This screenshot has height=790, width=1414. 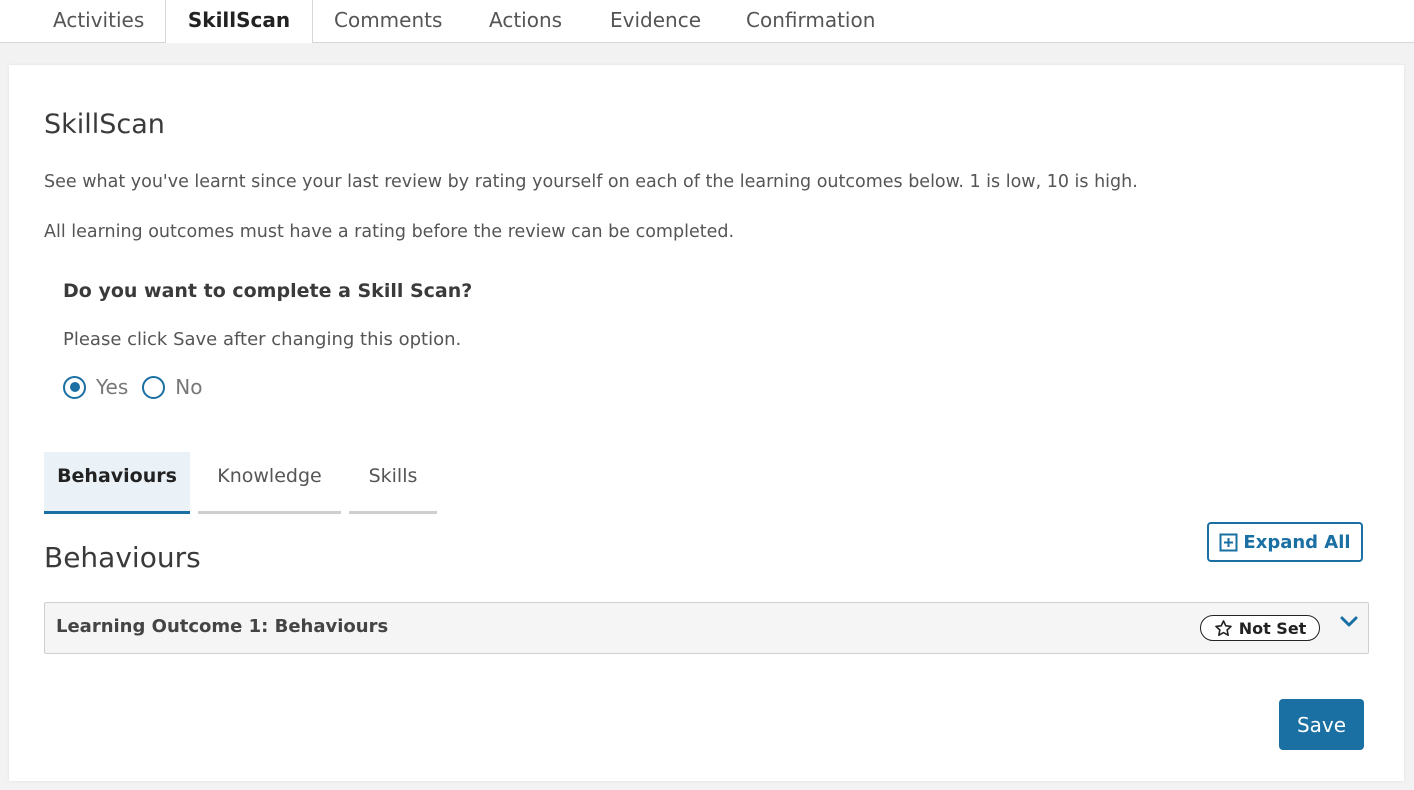 What do you see at coordinates (222, 626) in the screenshot?
I see `learning-outcome-title: Learning Outcome 1: Behaviours` at bounding box center [222, 626].